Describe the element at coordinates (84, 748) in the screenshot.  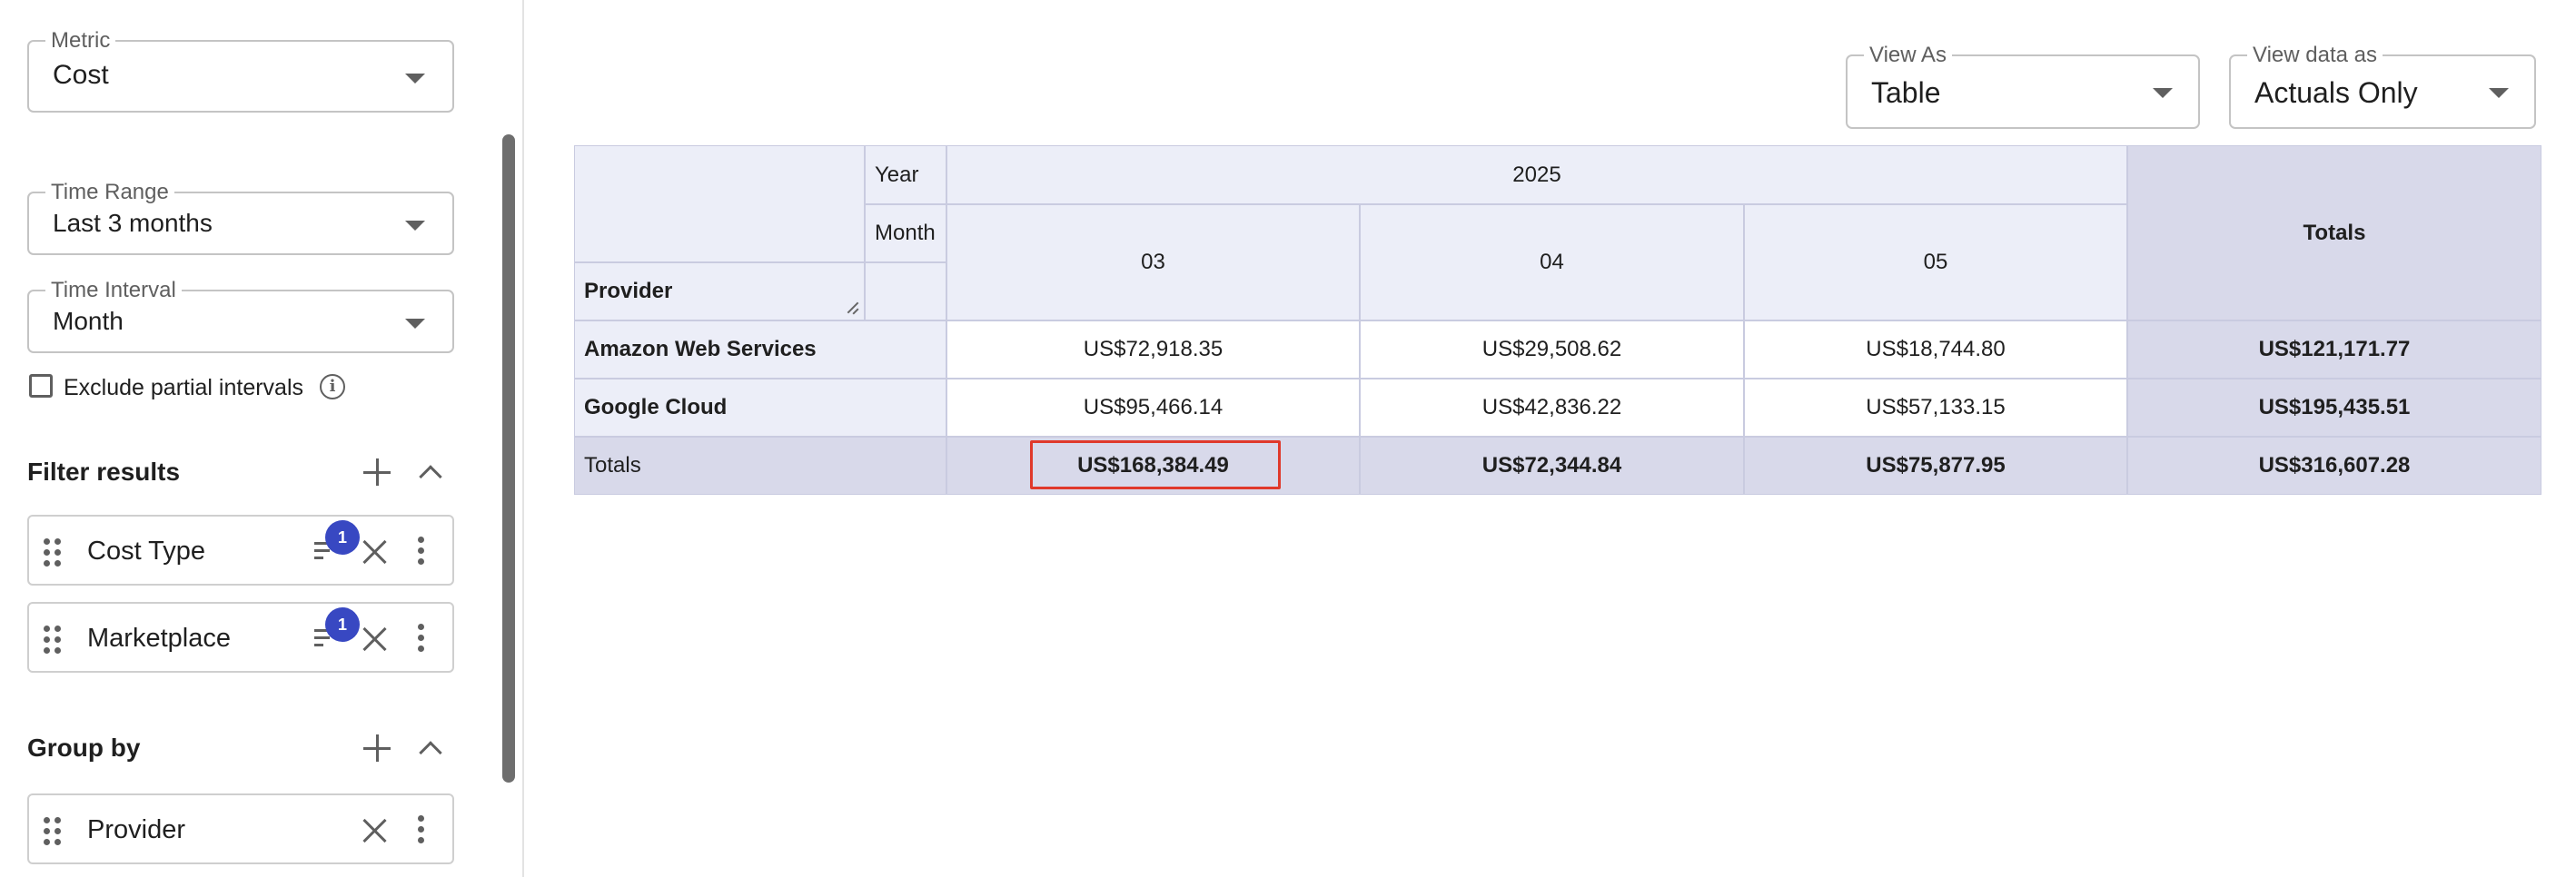
I see `group-by-title: Group by` at that location.